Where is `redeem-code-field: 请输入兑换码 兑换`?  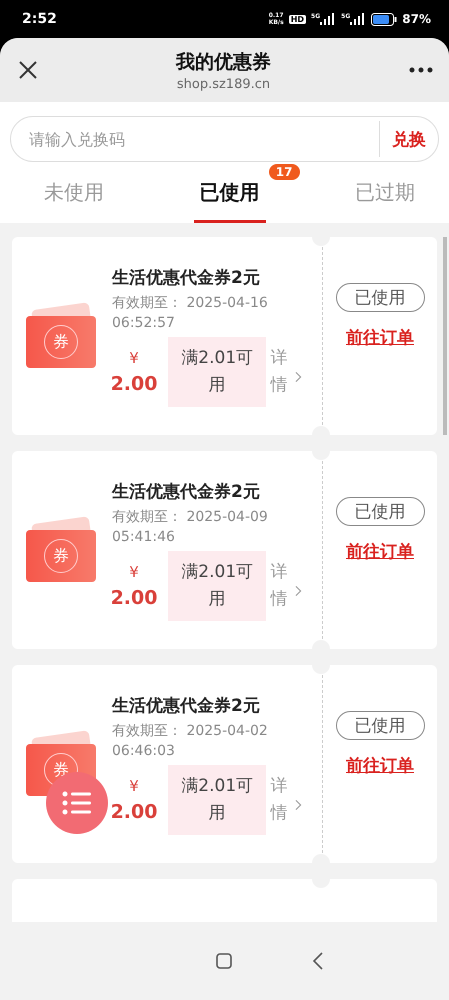 redeem-code-field: 请输入兑换码 兑换 is located at coordinates (224, 139).